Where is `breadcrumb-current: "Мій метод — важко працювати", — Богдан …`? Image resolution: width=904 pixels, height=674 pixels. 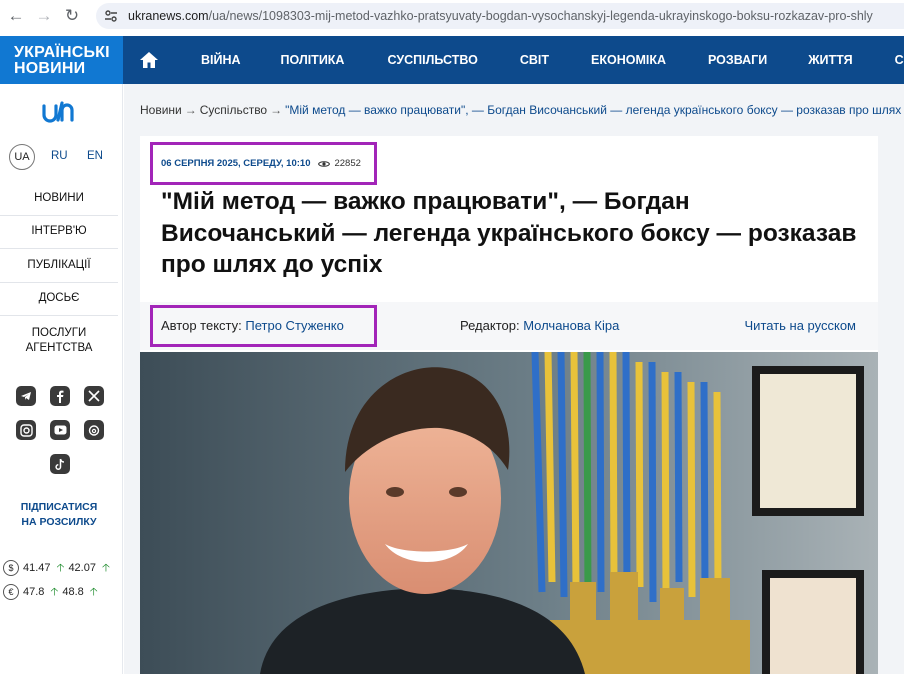 breadcrumb-current: "Мій метод — важко працювати", — Богдан … is located at coordinates (594, 110).